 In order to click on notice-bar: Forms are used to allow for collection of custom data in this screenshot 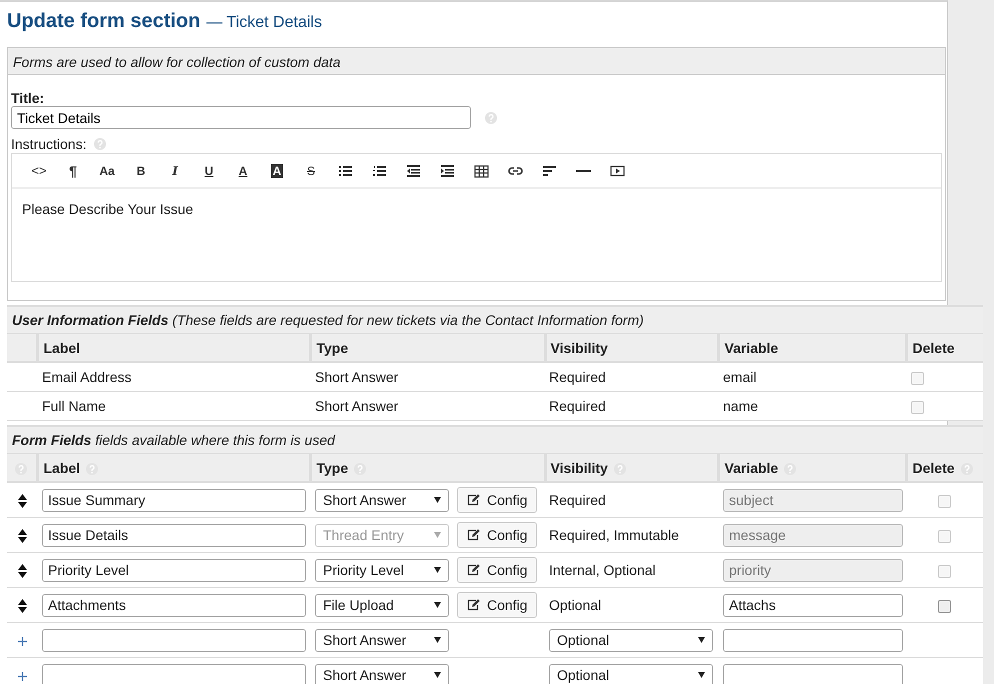, I will do `click(476, 61)`.